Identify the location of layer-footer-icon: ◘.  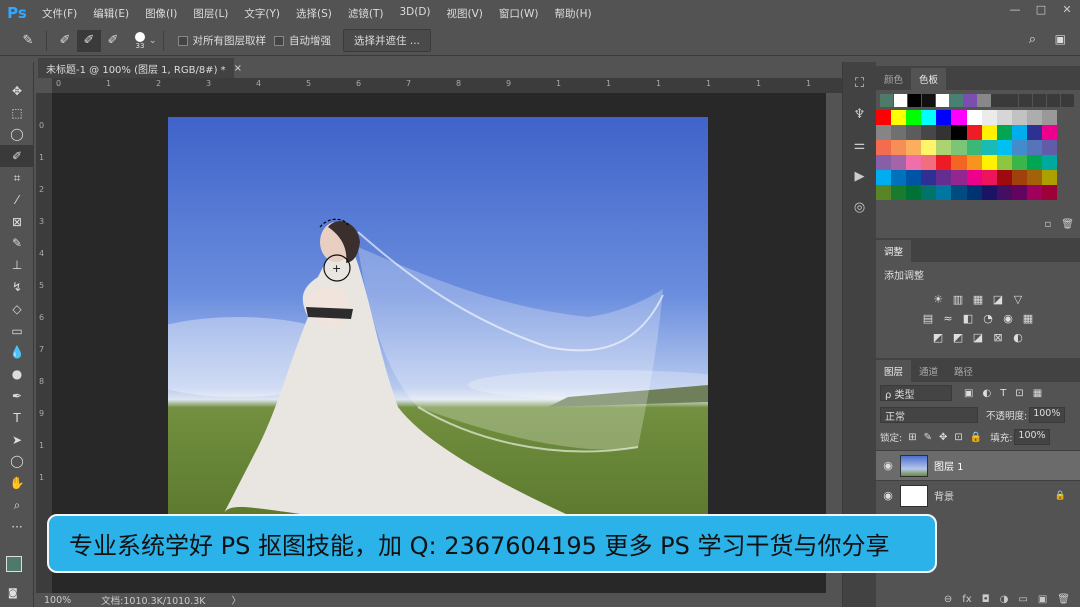
(986, 599).